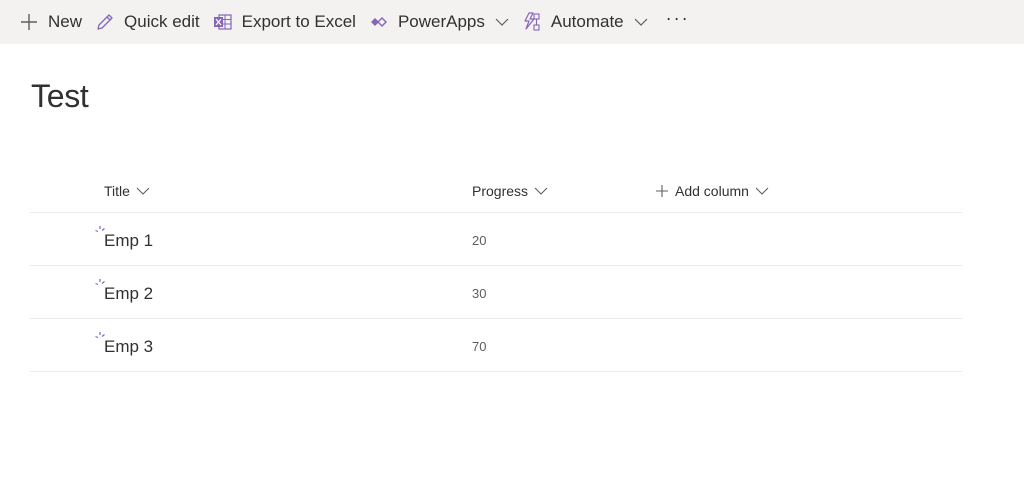 The image size is (1024, 489). I want to click on automate-label: Automate, so click(587, 21).